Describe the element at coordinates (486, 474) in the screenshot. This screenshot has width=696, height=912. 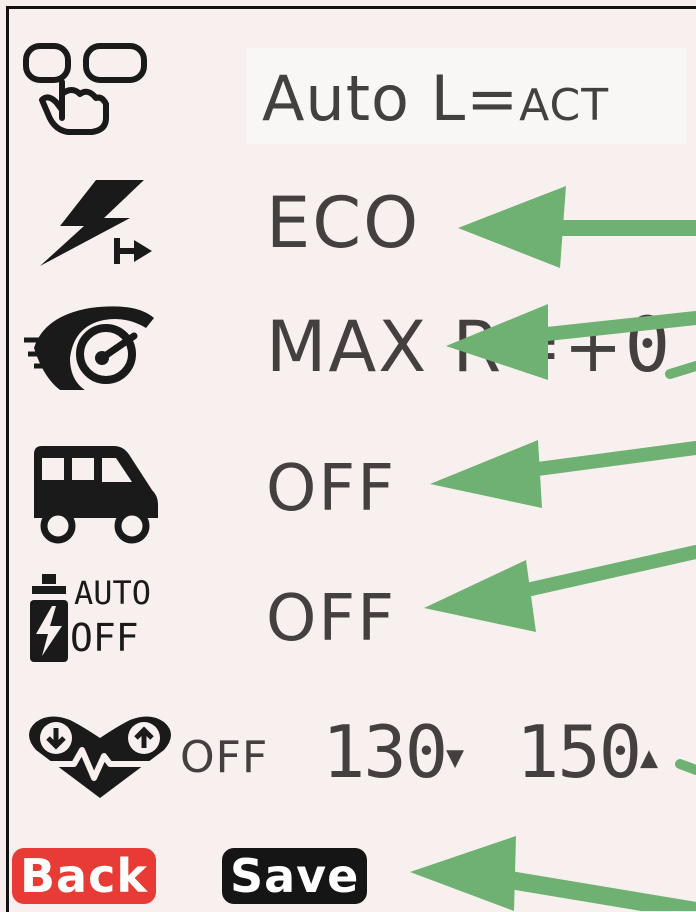
I see `annotation-arrowhead-vehicle` at that location.